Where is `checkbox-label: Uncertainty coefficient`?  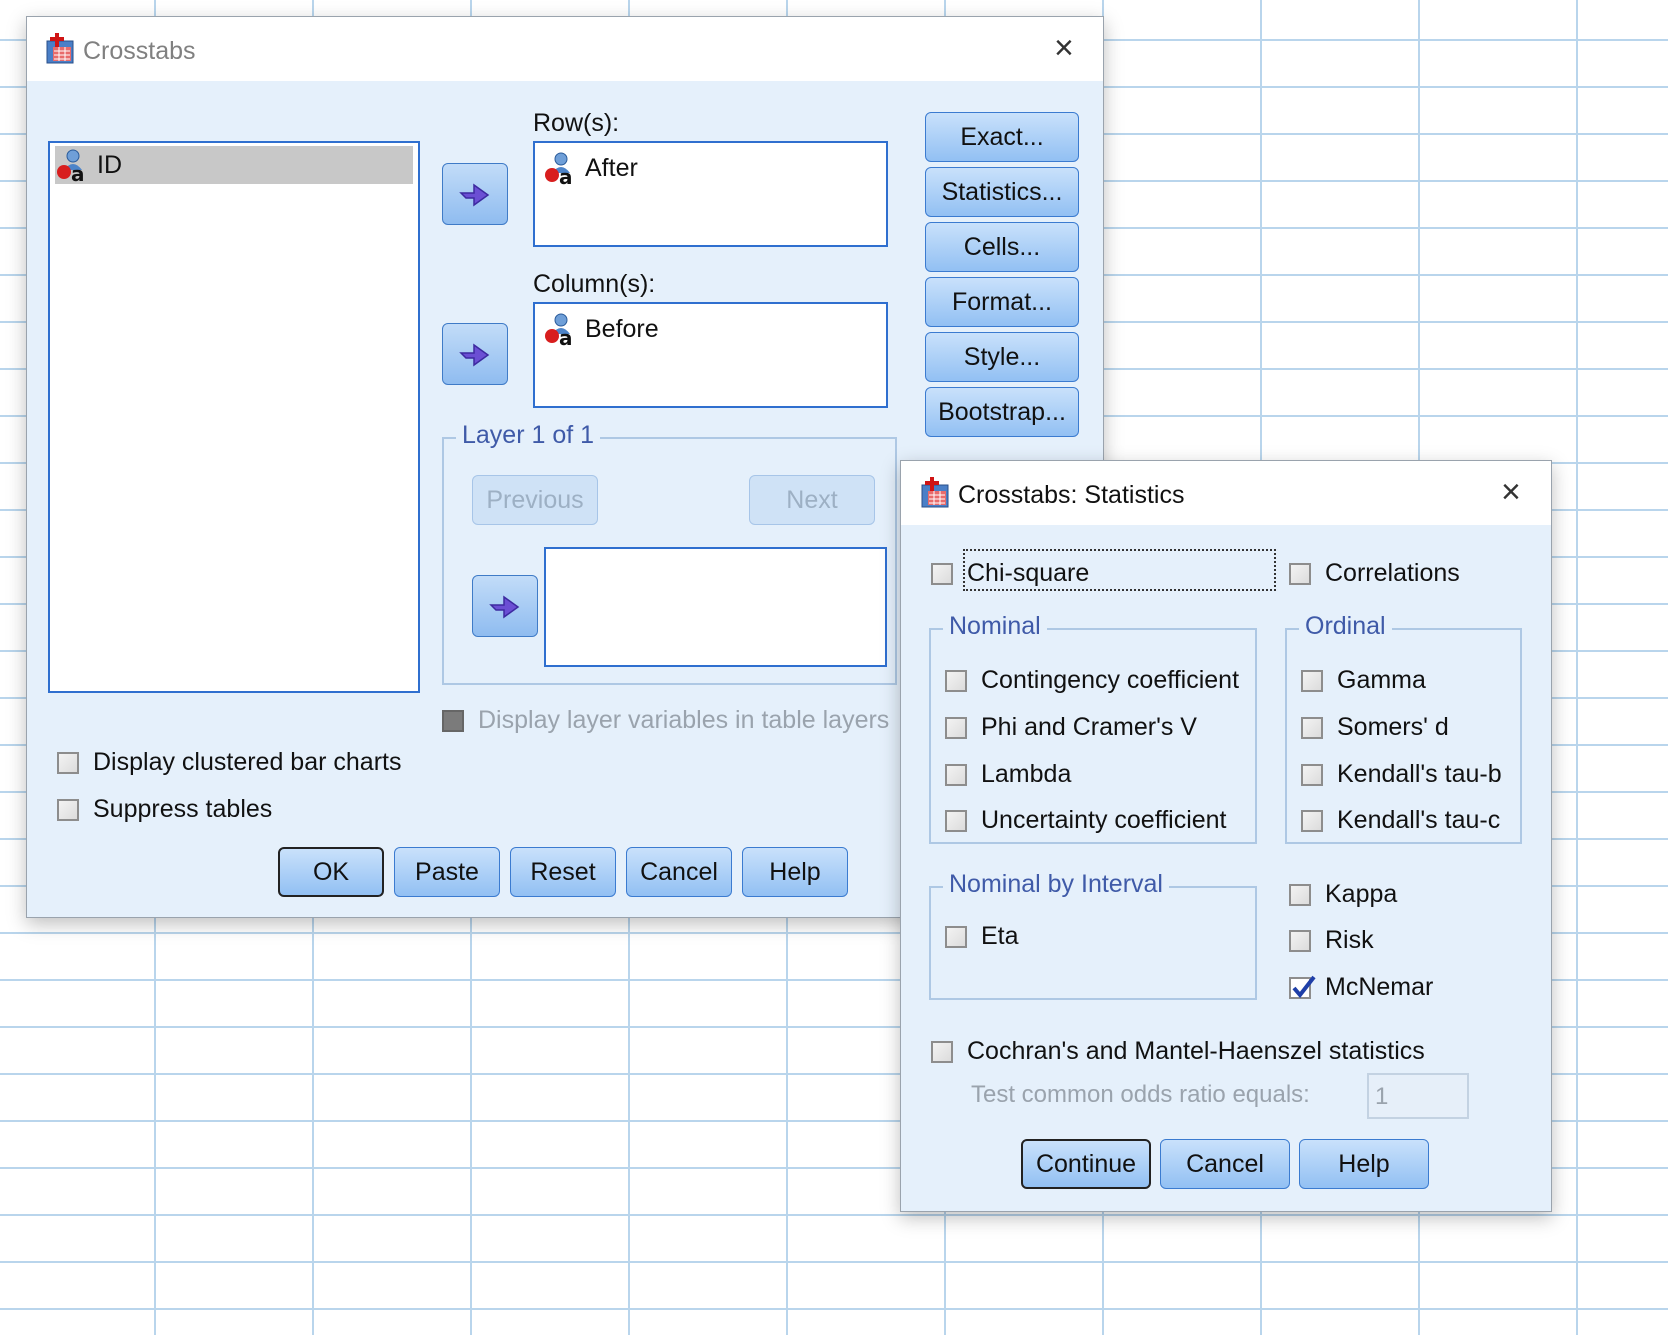
checkbox-label: Uncertainty coefficient is located at coordinates (1104, 820).